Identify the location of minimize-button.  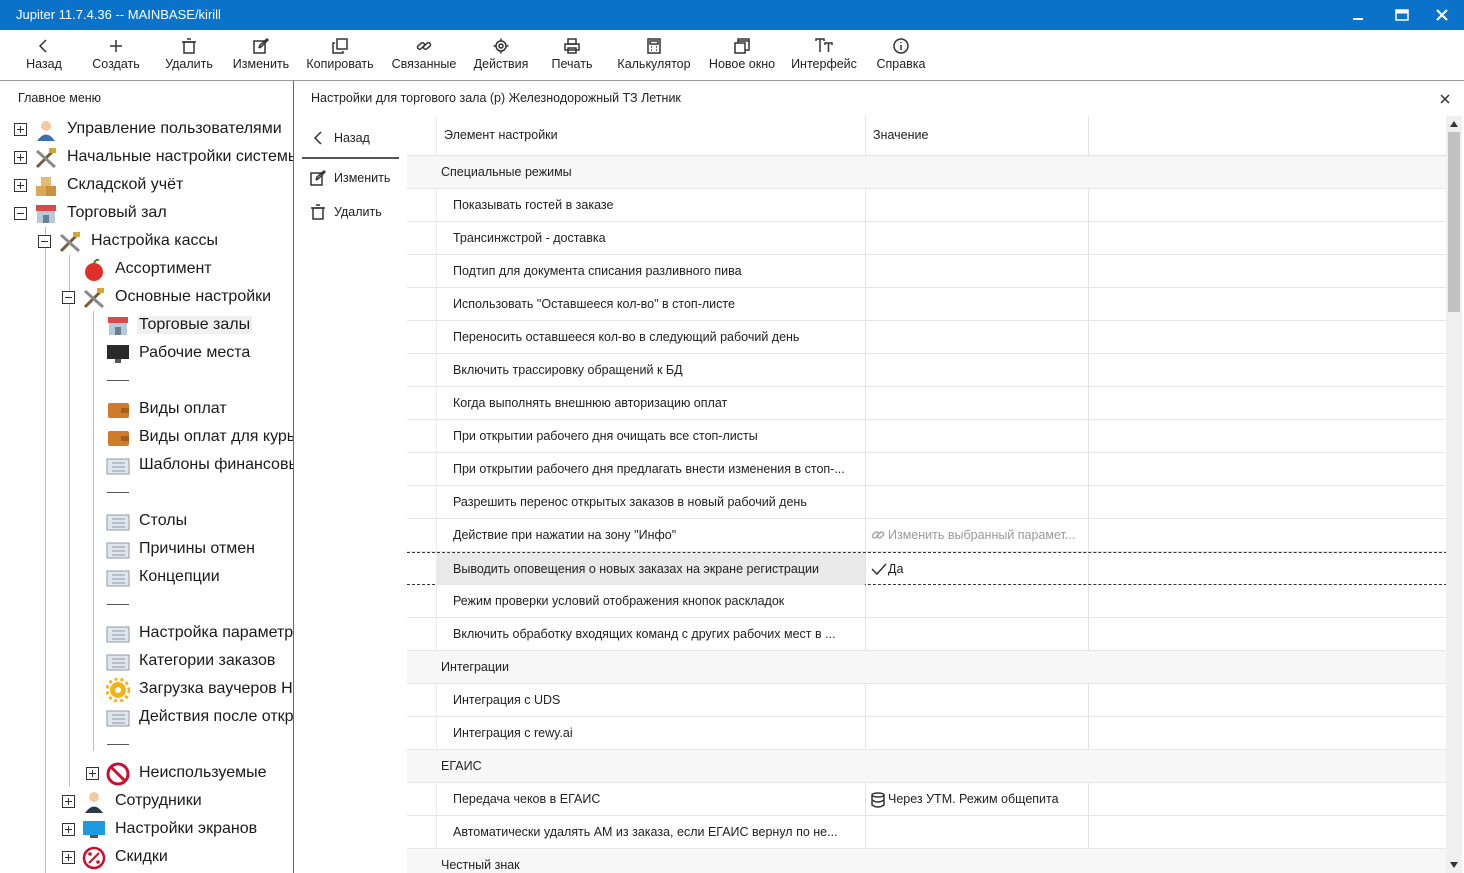
(1358, 15).